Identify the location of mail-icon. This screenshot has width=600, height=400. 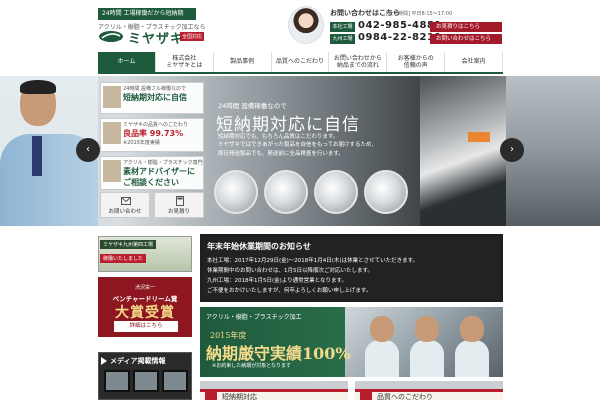
(126, 201).